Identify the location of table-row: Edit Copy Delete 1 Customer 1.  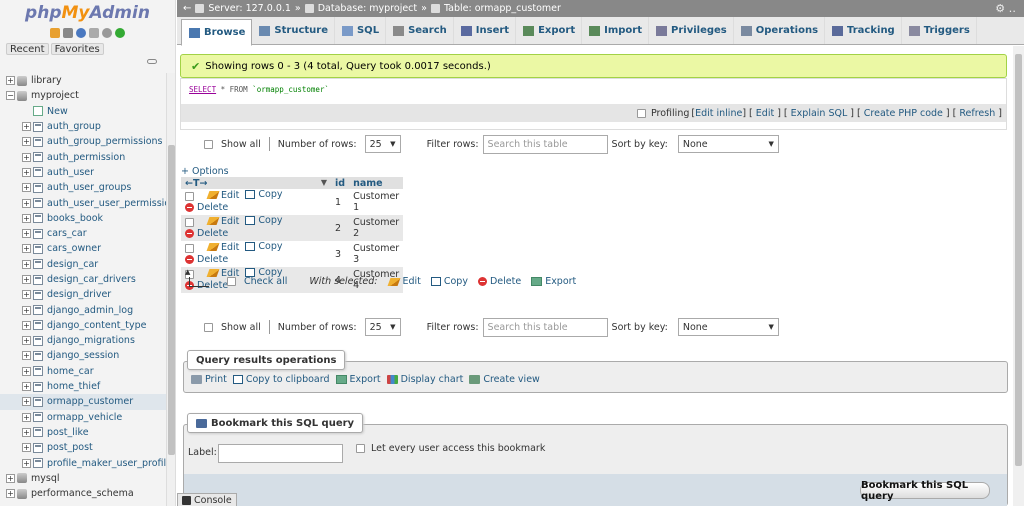
(292, 202).